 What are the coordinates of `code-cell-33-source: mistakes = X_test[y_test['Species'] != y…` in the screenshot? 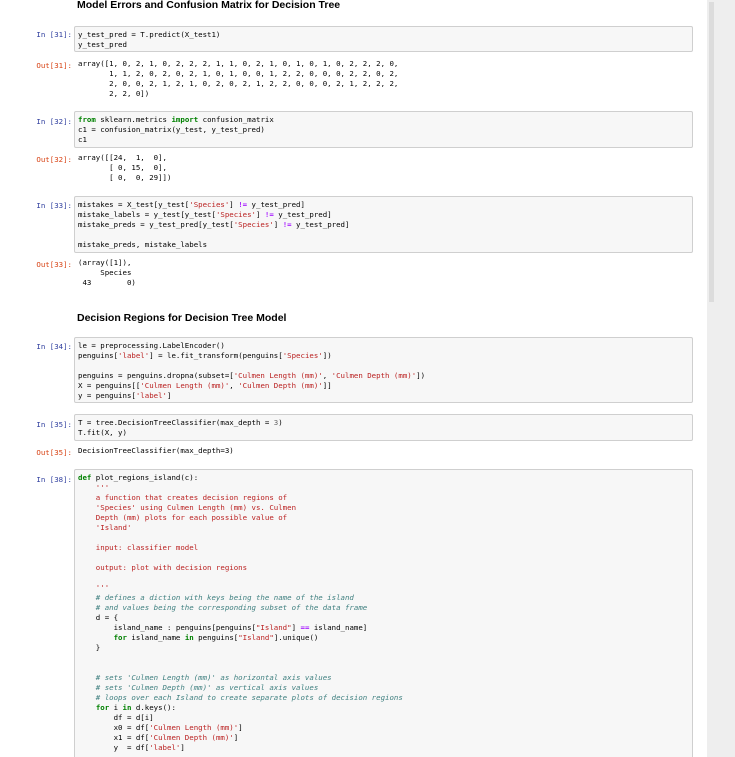 It's located at (213, 225).